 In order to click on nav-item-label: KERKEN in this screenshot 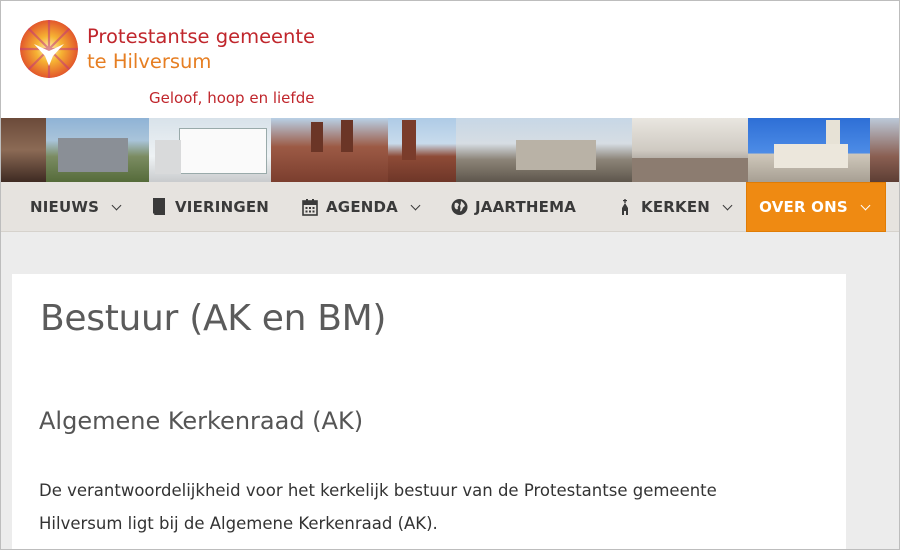, I will do `click(676, 207)`.